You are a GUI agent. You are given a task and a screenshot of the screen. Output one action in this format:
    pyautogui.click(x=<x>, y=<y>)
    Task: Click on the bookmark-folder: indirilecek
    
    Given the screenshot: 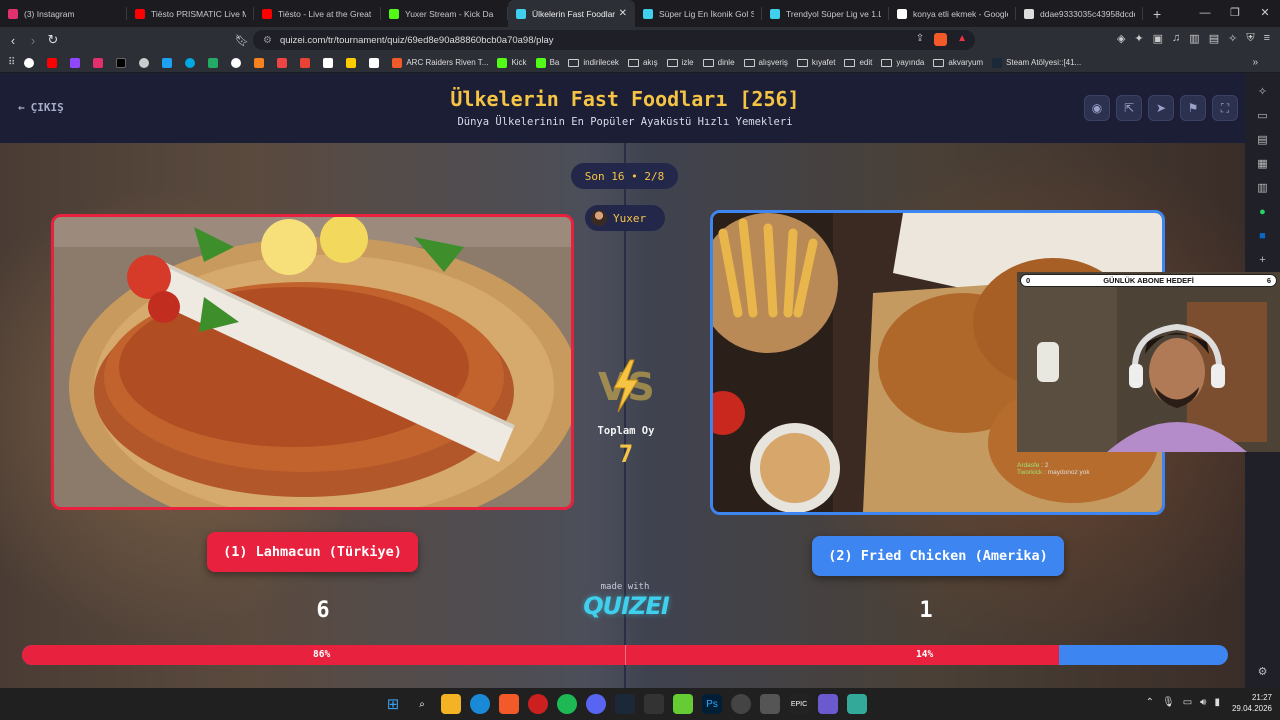 What is the action you would take?
    pyautogui.click(x=593, y=62)
    